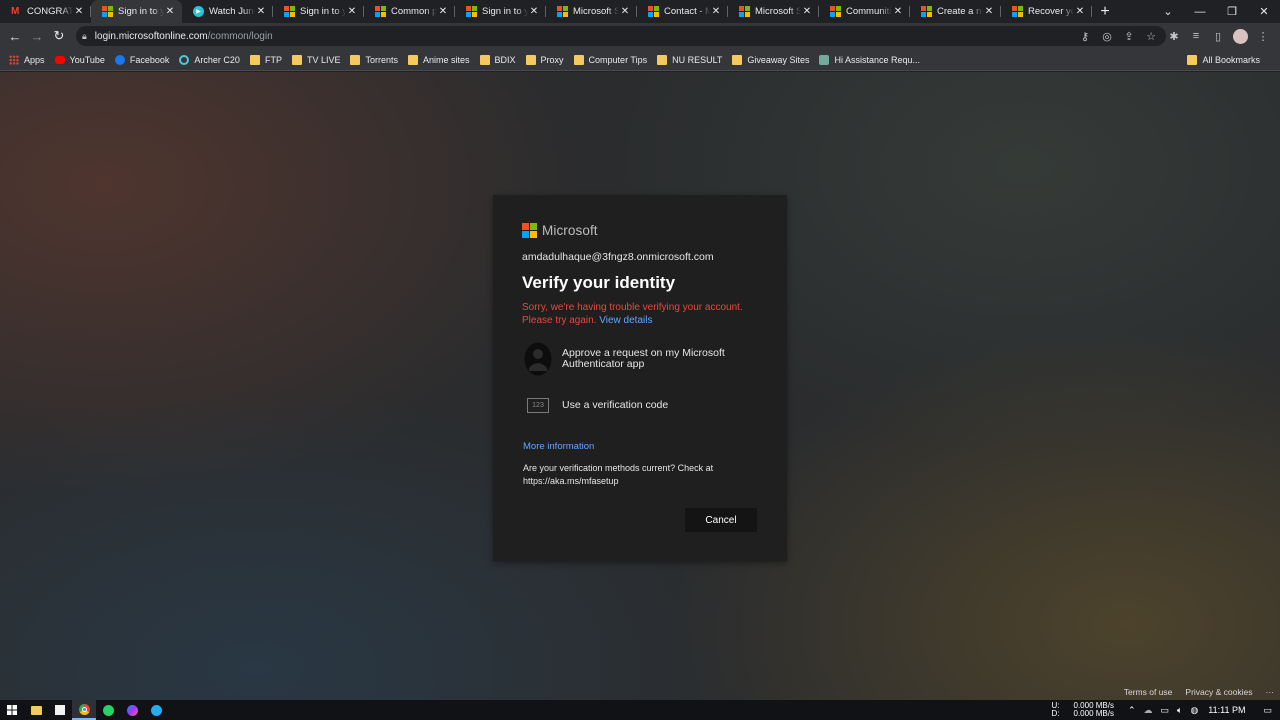  Describe the element at coordinates (136, 11) in the screenshot. I see `tab-1: Sign in to yo ✕` at that location.